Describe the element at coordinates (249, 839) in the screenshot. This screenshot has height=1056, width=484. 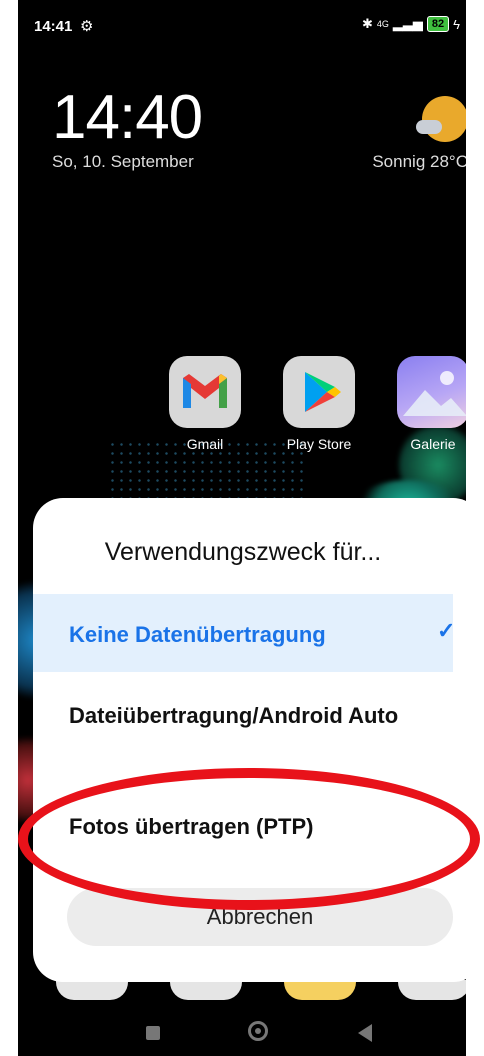
I see `red-highlight-ellipse` at that location.